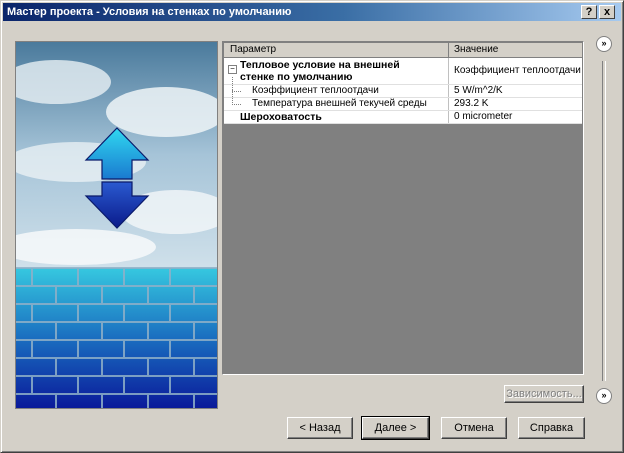 The width and height of the screenshot is (624, 453). Describe the element at coordinates (253, 49) in the screenshot. I see `header-param-label: Параметр` at that location.